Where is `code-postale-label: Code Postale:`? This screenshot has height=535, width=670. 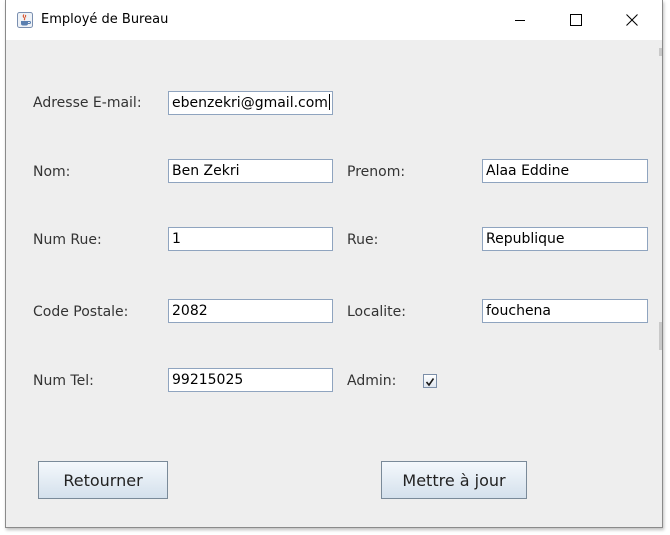
code-postale-label: Code Postale: is located at coordinates (81, 312).